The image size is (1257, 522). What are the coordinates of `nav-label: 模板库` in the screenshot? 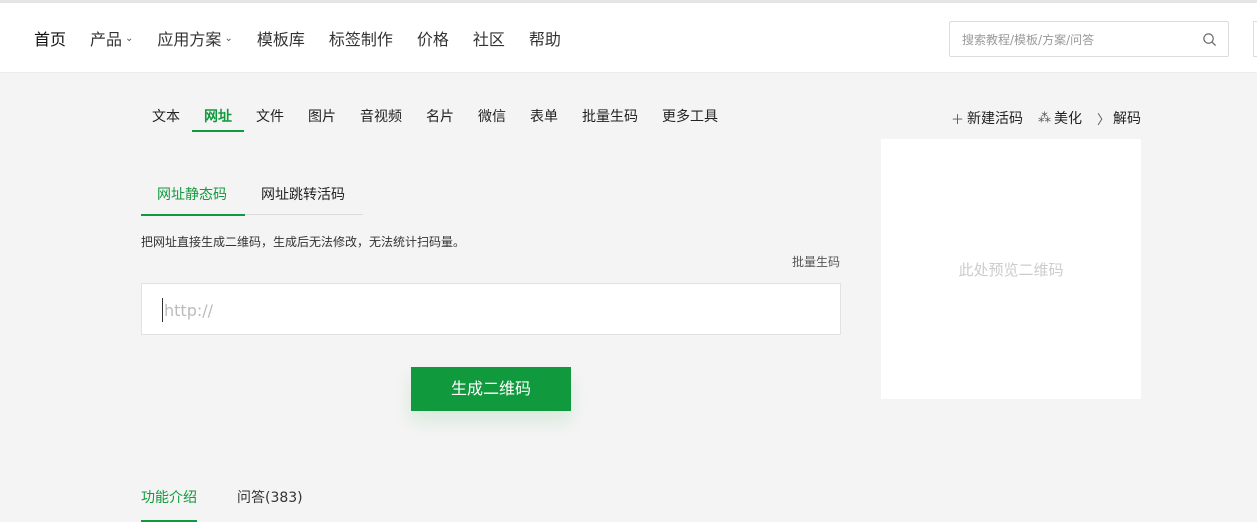 It's located at (280, 39).